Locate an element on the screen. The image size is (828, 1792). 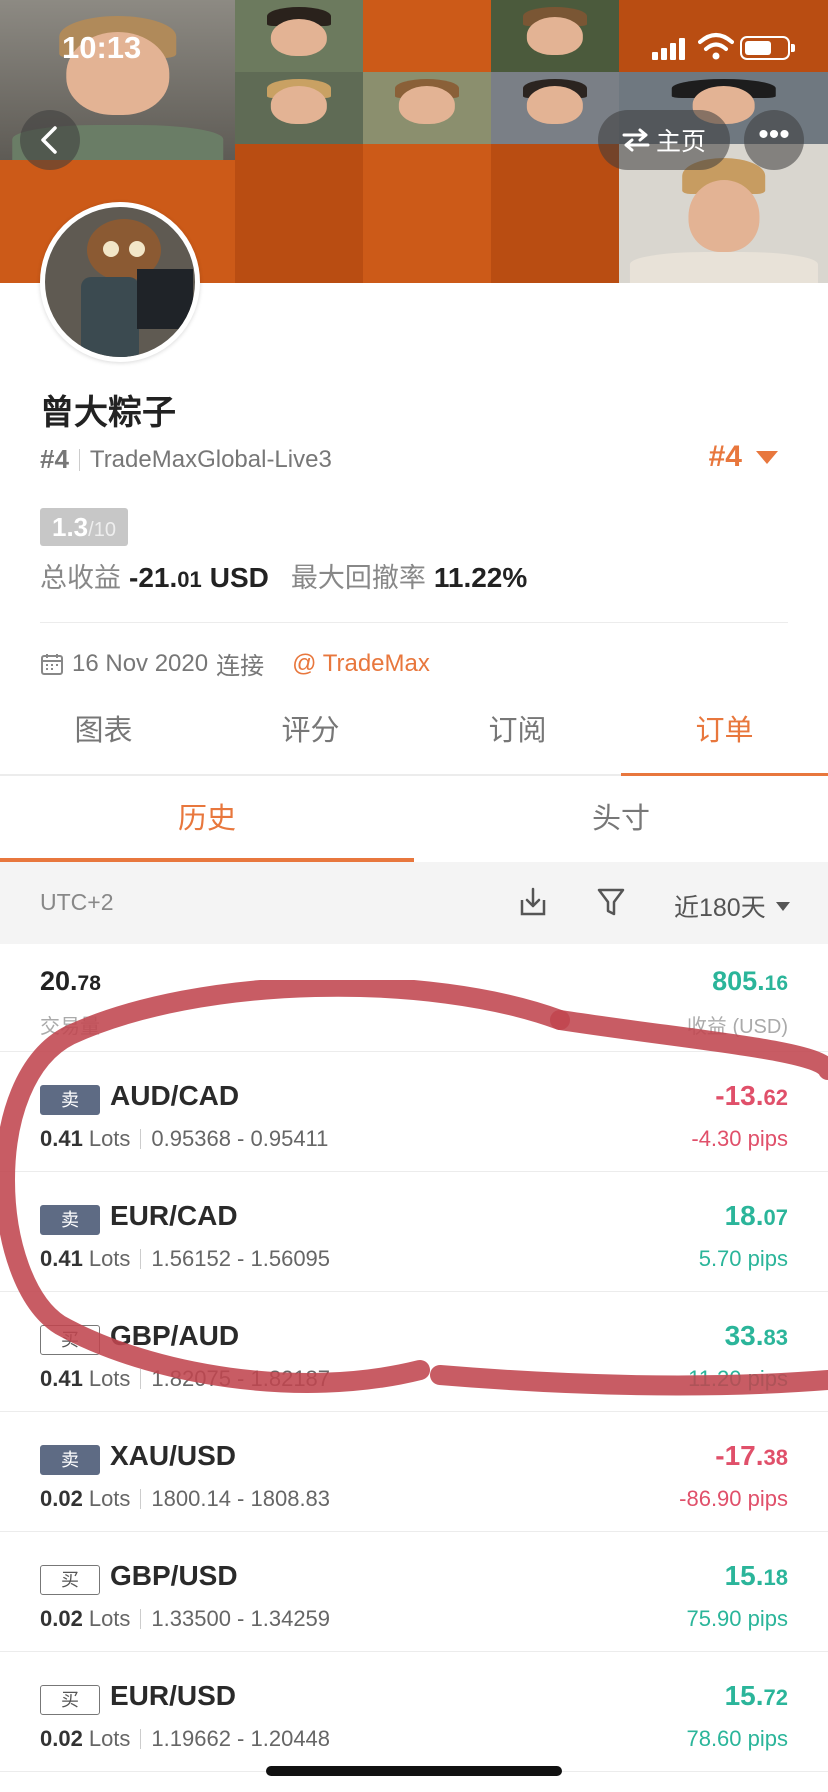
range-label: 近180天 is located at coordinates (720, 908).